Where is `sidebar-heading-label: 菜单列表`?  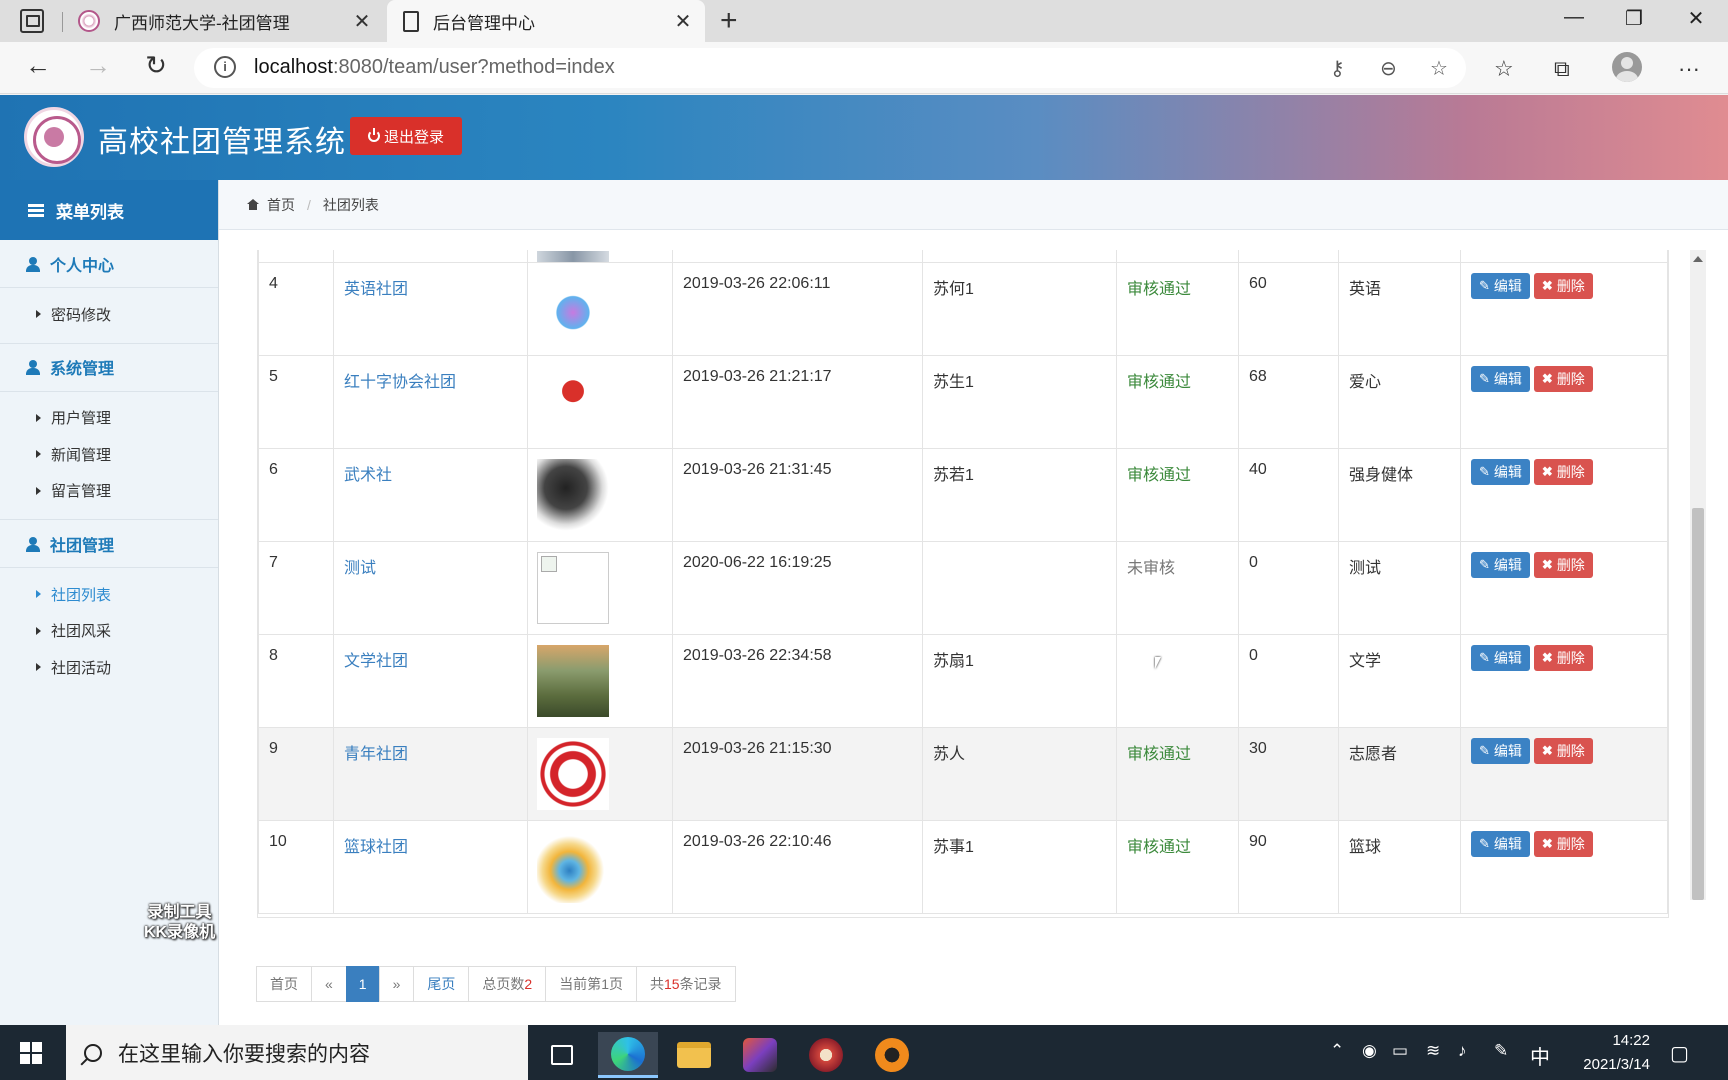 sidebar-heading-label: 菜单列表 is located at coordinates (90, 212).